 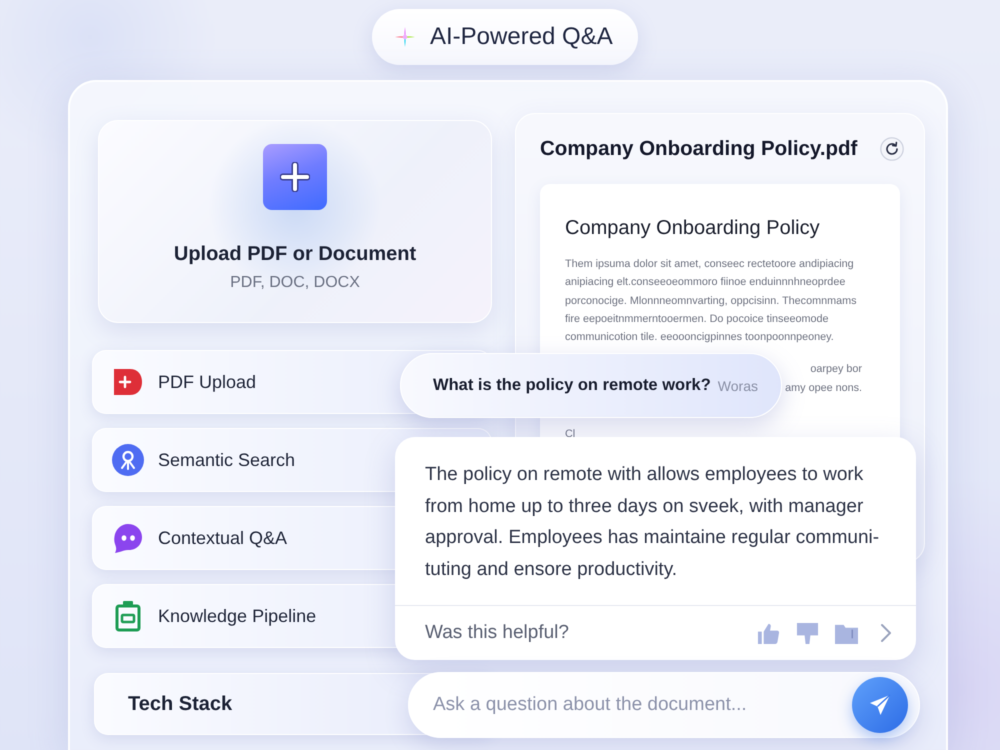 I want to click on feature-label: Semantic Search, so click(x=227, y=460).